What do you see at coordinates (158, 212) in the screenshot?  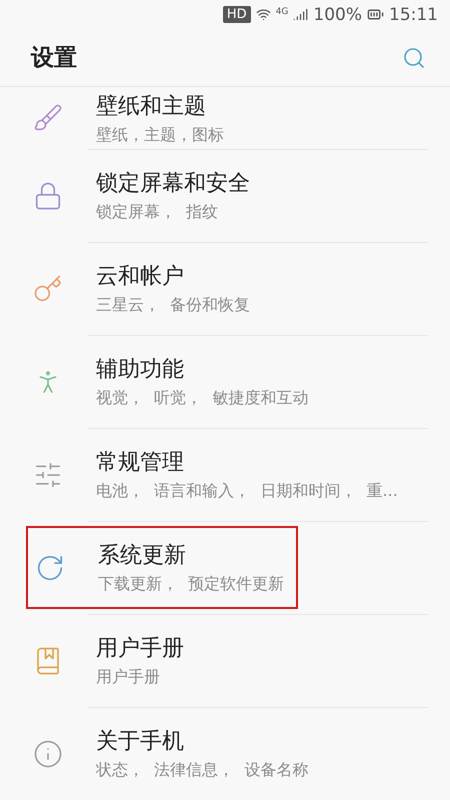 I see `setting-summary: 锁定屏幕， 指纹` at bounding box center [158, 212].